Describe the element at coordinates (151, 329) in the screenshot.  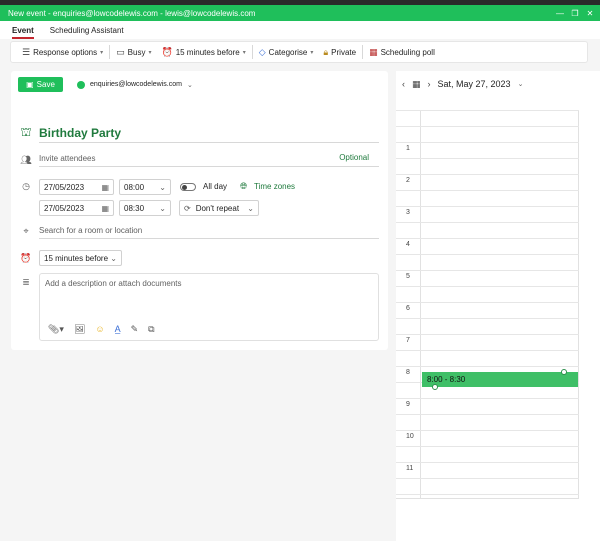
I see `loop-component-icon: ⧉` at that location.